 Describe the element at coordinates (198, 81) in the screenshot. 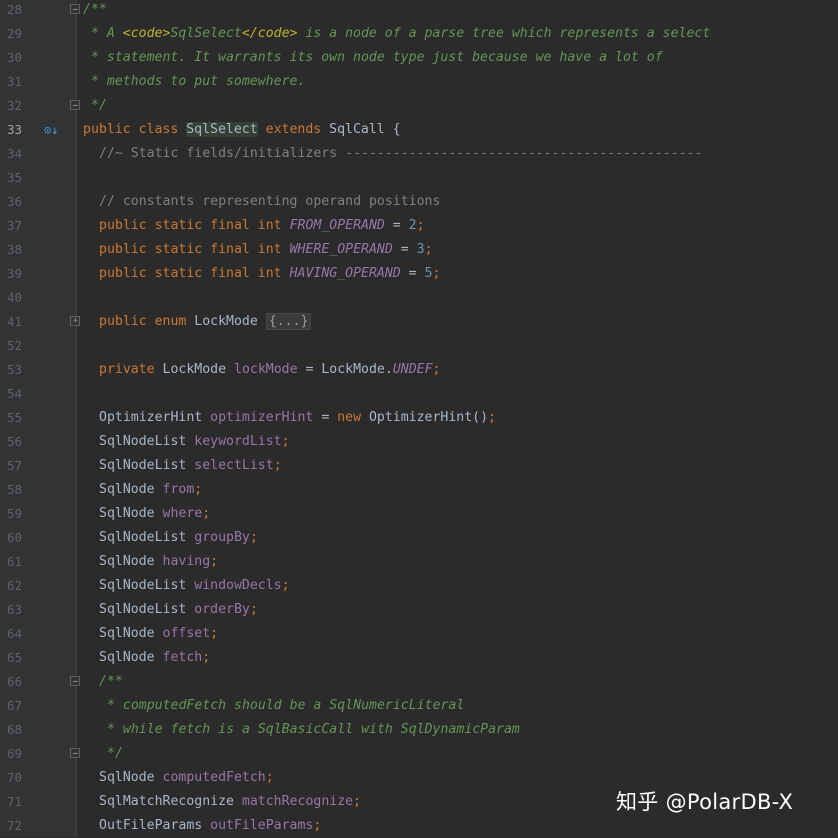

I see `code-token: * methods to put somewhere.` at that location.